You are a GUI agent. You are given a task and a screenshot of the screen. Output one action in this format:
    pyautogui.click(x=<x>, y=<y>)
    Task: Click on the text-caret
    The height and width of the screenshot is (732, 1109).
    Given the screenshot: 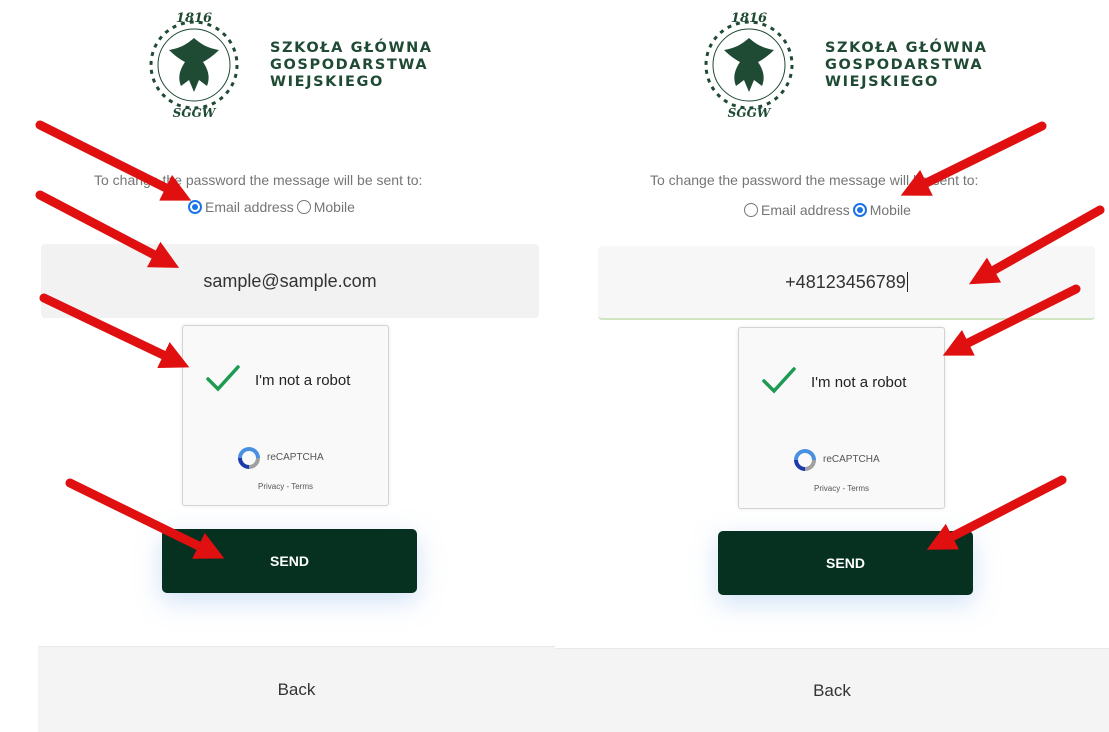 What is the action you would take?
    pyautogui.click(x=907, y=282)
    